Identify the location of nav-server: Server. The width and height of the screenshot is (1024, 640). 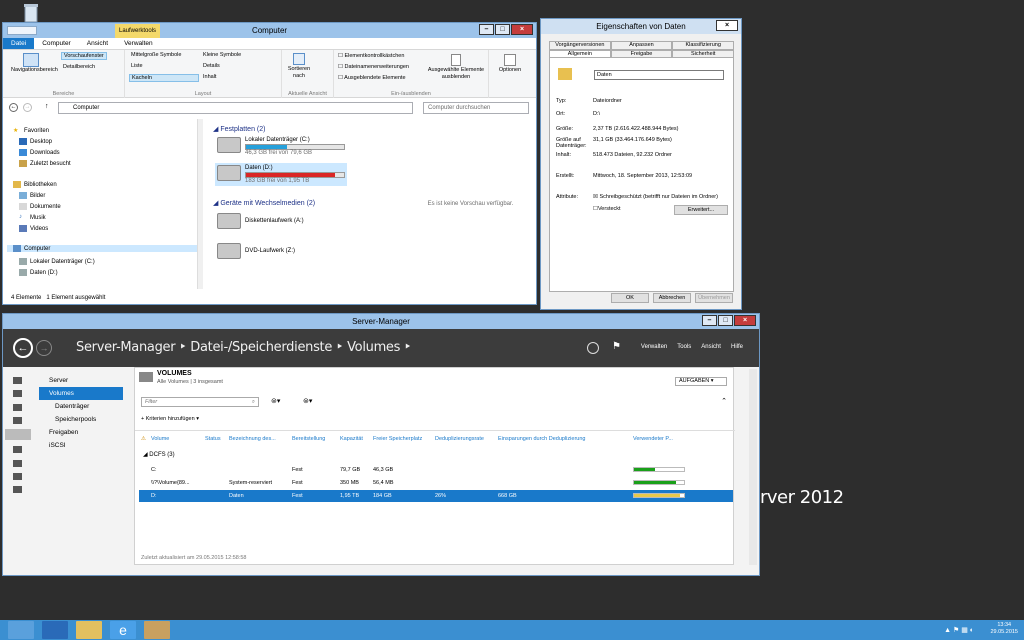
(81, 380).